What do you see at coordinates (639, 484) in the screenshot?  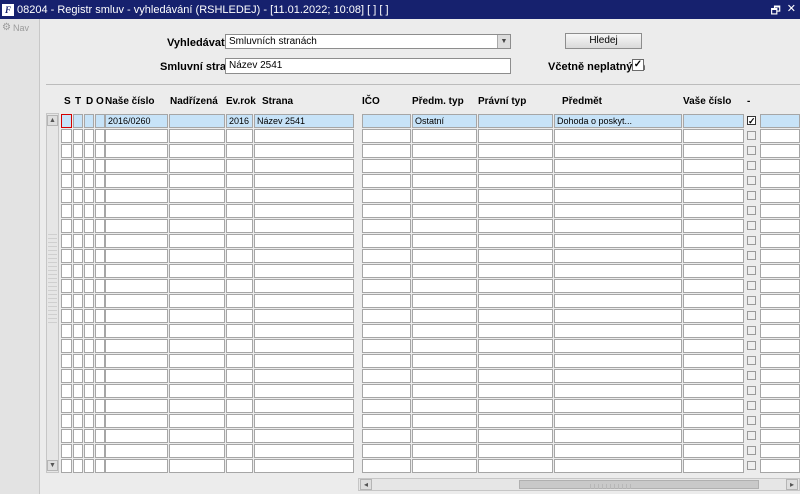 I see `scroll-thumb` at bounding box center [639, 484].